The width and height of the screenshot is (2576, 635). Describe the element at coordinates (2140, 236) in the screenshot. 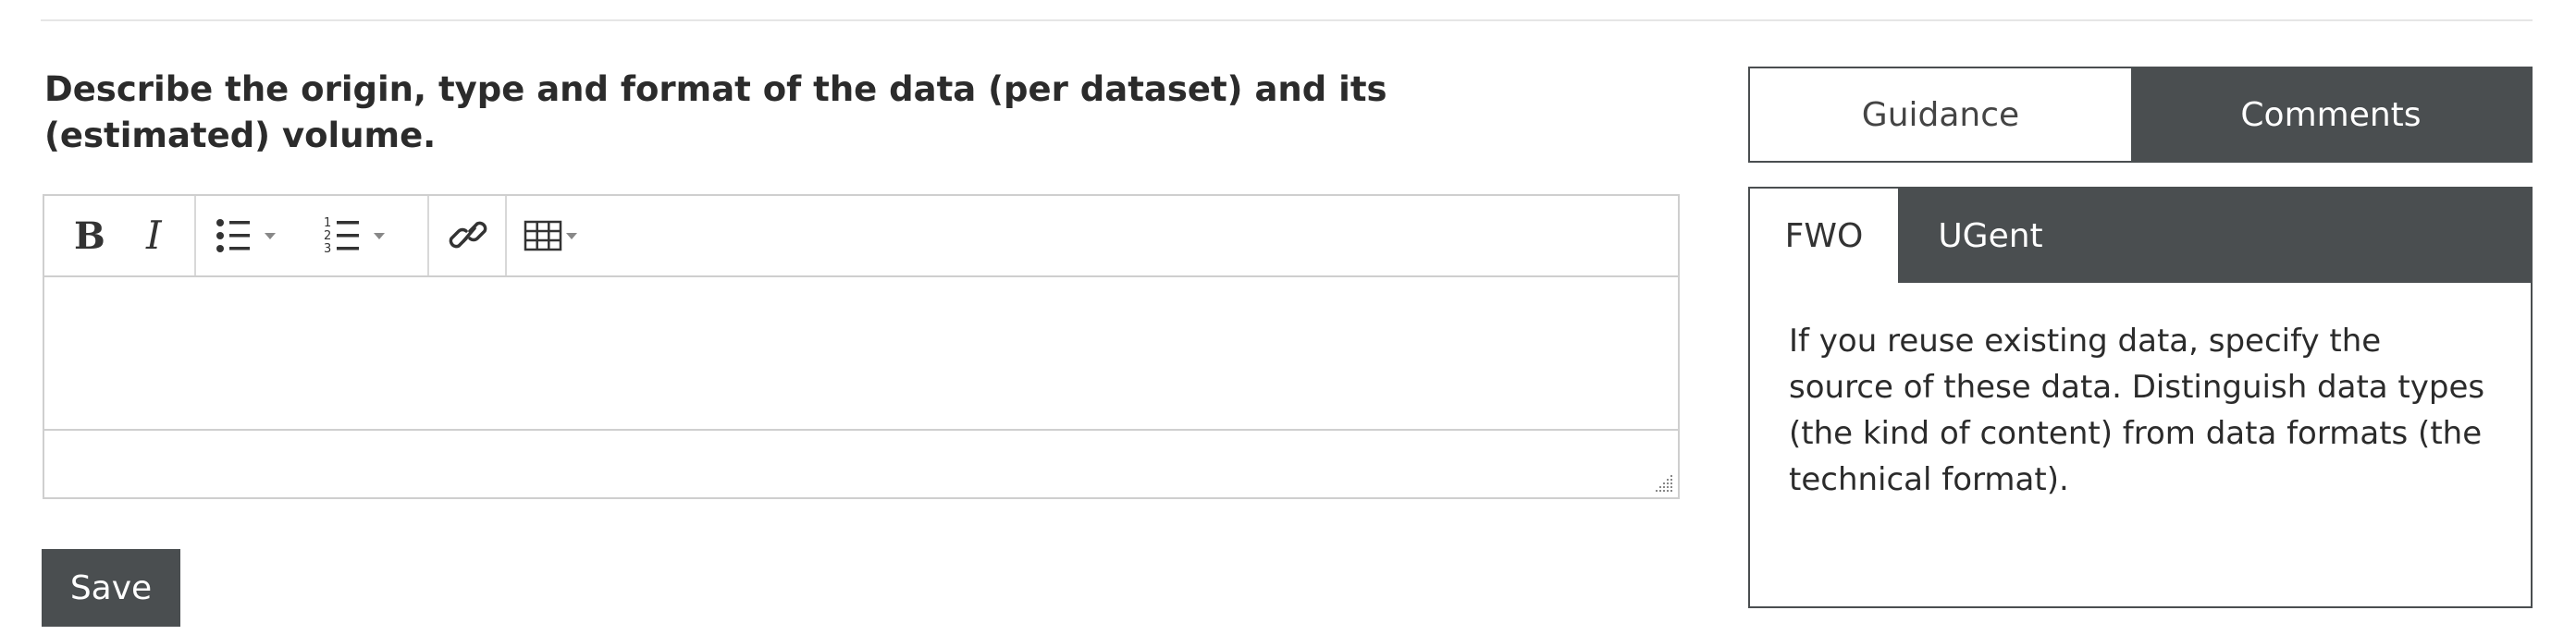

I see `organisation-tabs: FWO UGent` at that location.